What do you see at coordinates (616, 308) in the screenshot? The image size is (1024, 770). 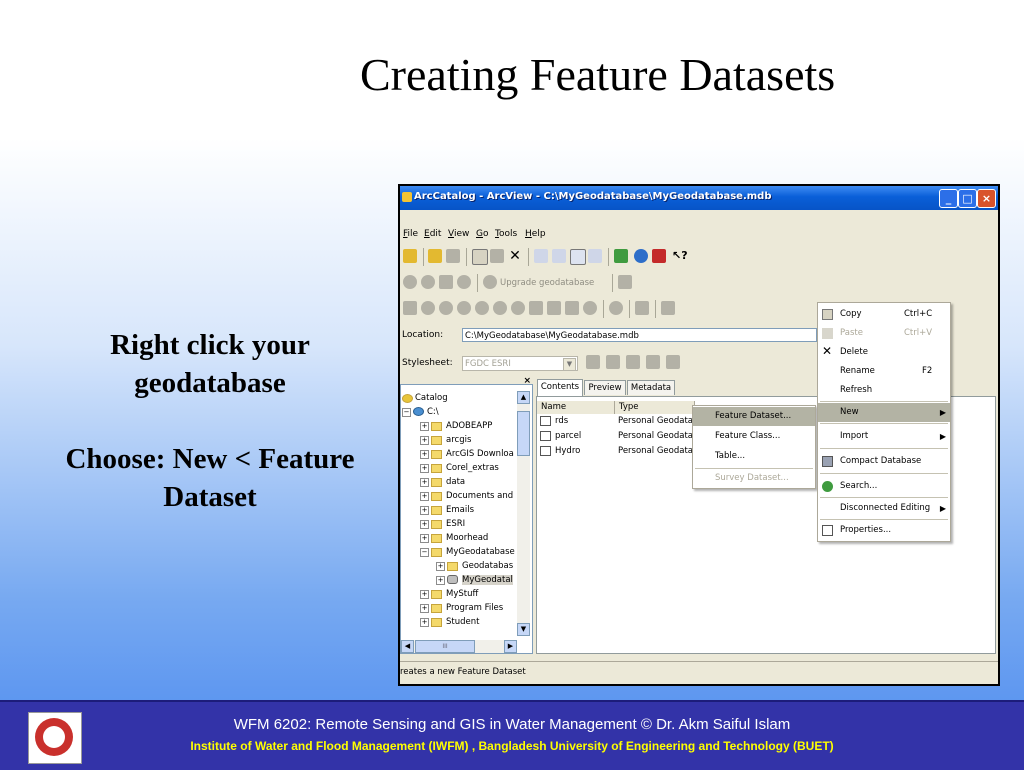 I see `identify-icon` at bounding box center [616, 308].